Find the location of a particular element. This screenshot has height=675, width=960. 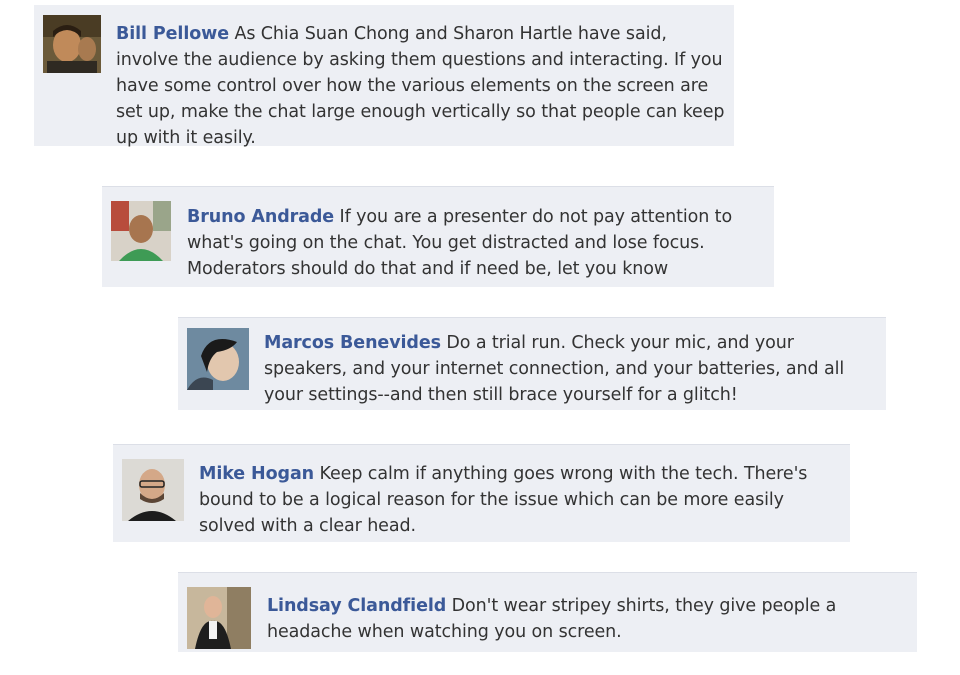

author-name-link: Lindsay Clandfield is located at coordinates (356, 606).